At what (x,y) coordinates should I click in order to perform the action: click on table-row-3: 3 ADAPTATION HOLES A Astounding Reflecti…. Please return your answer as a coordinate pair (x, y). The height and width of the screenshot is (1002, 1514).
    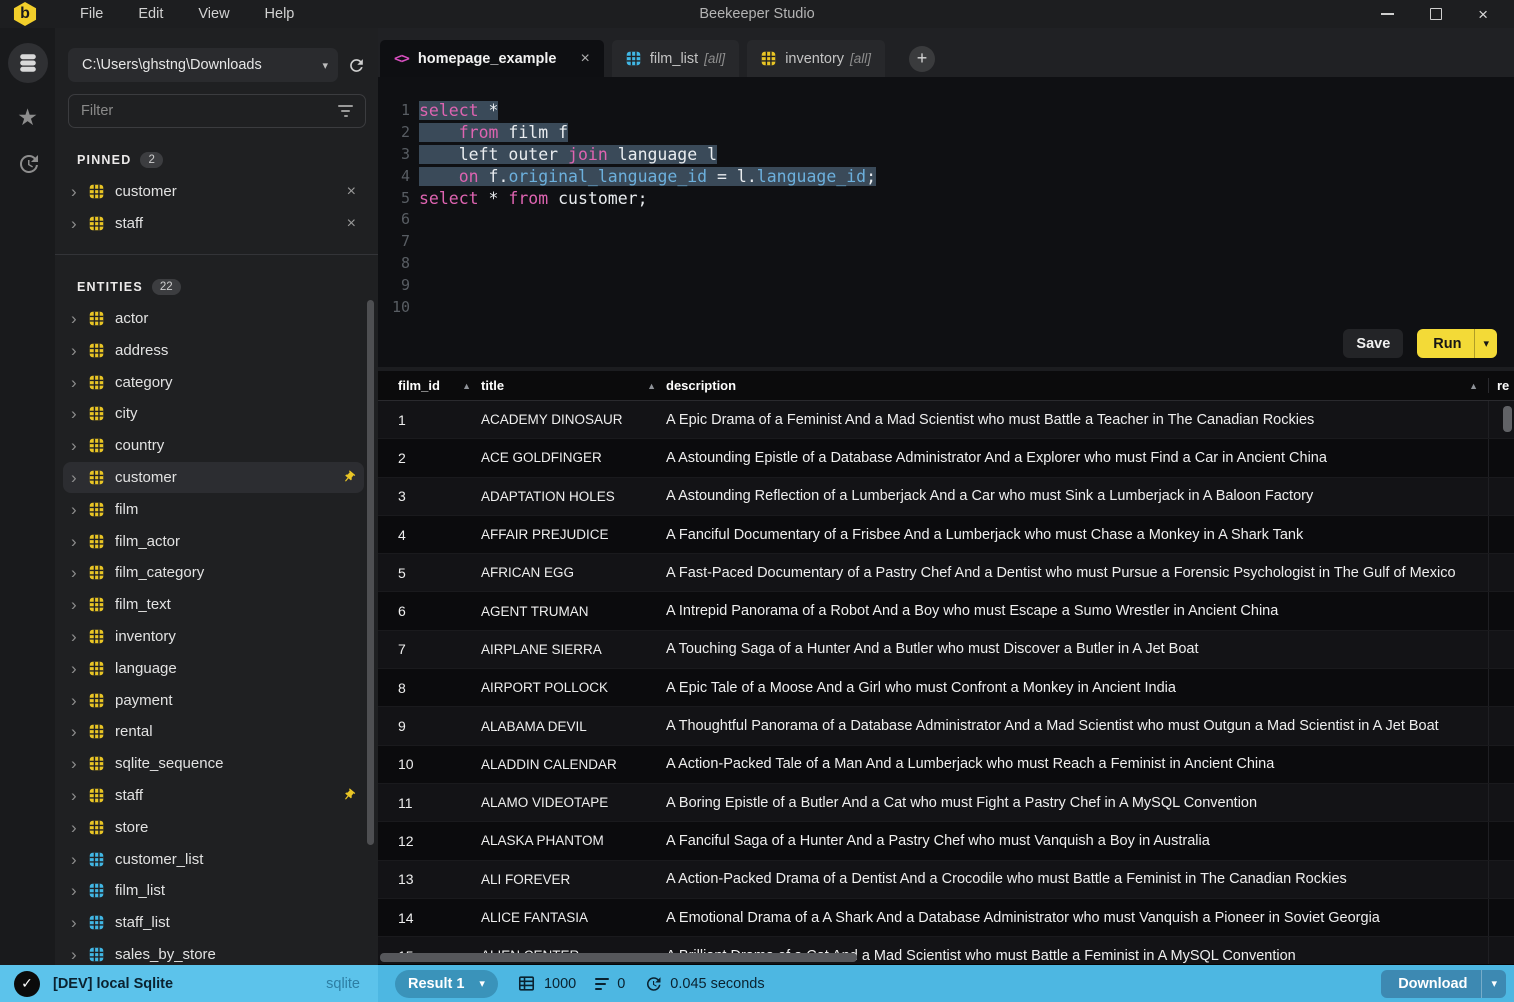
    Looking at the image, I should click on (946, 496).